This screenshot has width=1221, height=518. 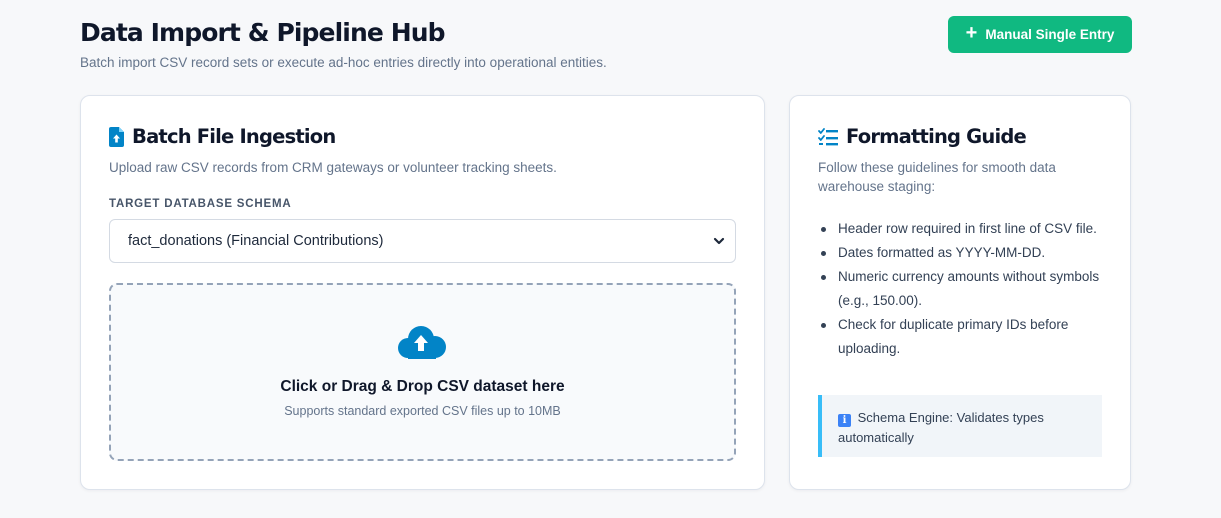 I want to click on info-icon: i, so click(x=844, y=420).